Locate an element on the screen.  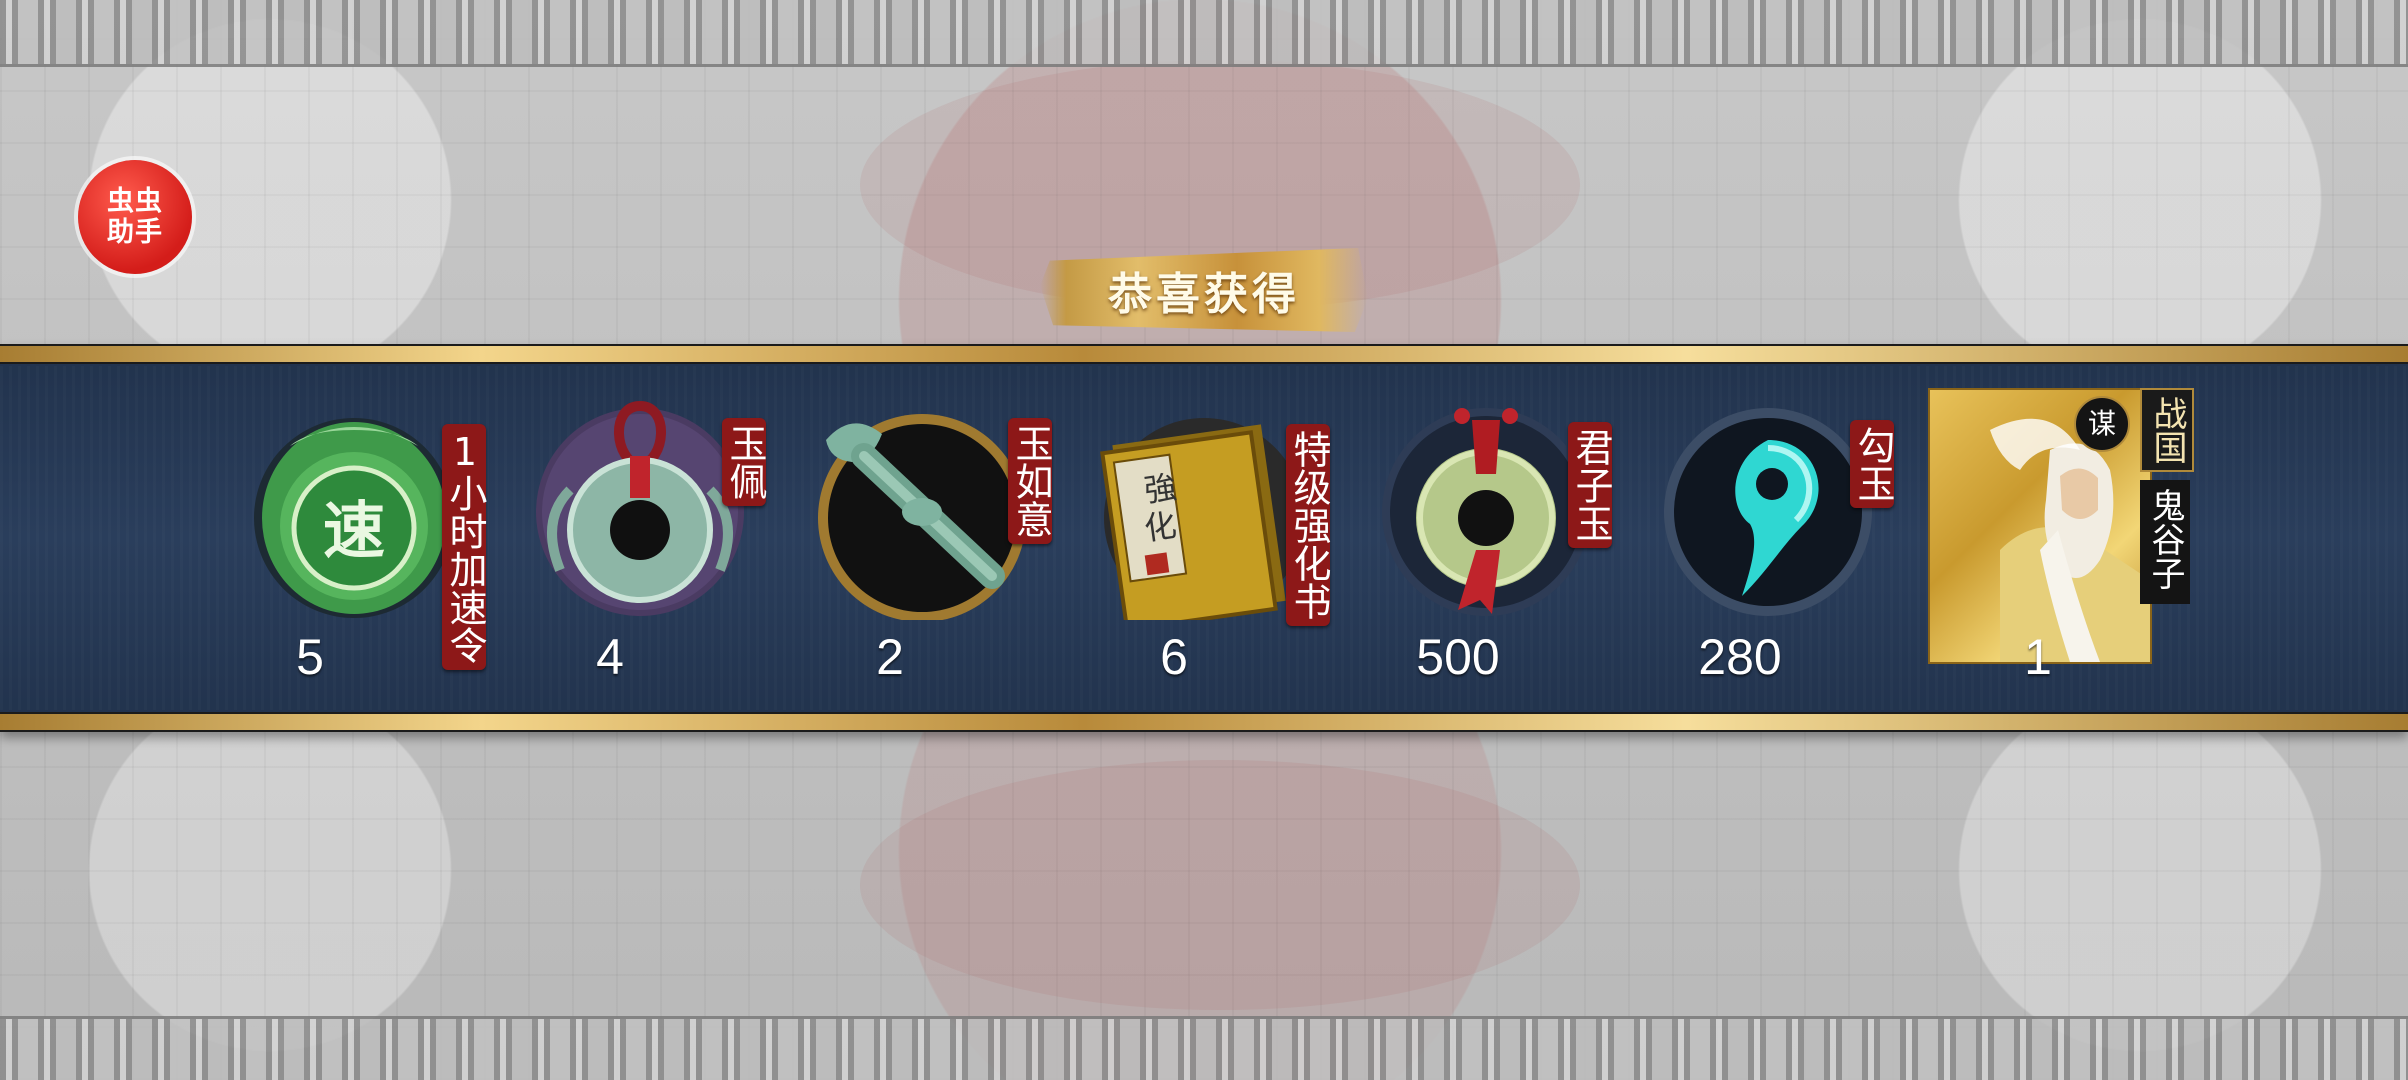
magatama-icon is located at coordinates (1768, 512).